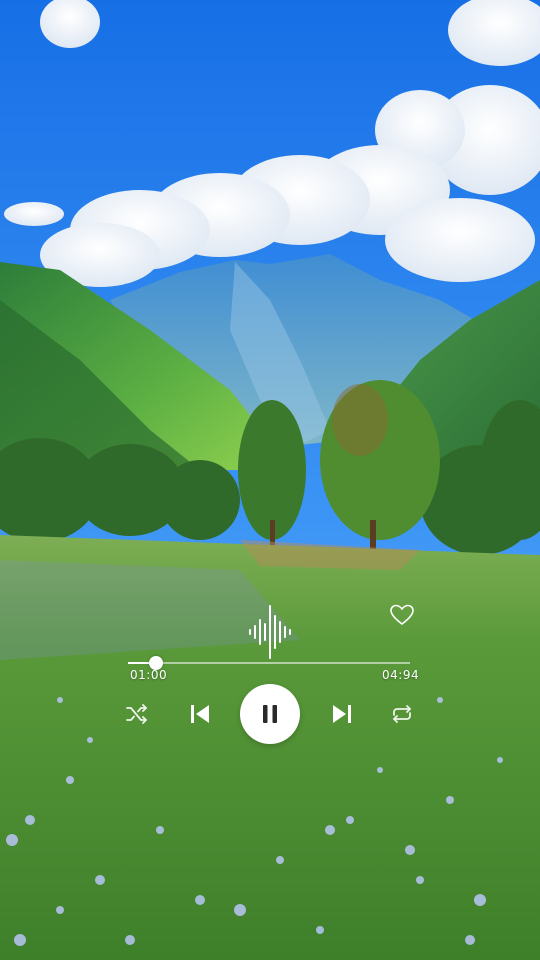  Describe the element at coordinates (149, 675) in the screenshot. I see `elapsed-time: 01:00` at that location.